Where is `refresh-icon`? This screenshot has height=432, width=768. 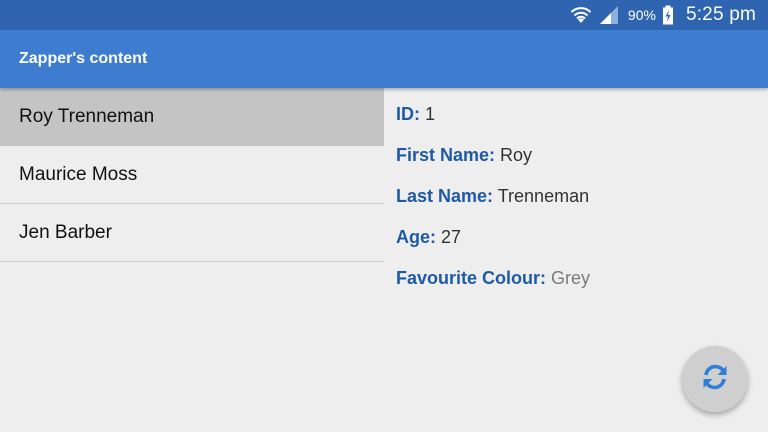 refresh-icon is located at coordinates (715, 379).